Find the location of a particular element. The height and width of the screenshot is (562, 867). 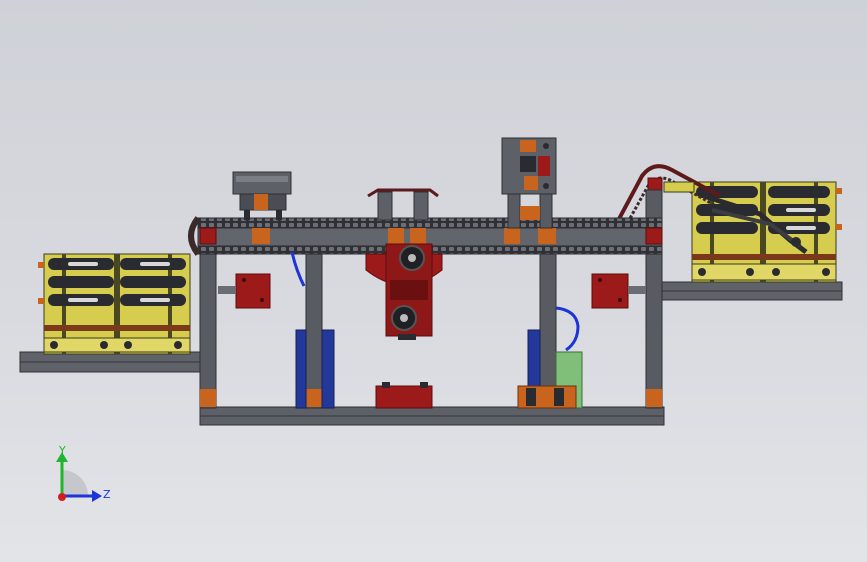

left-gripper-unit is located at coordinates (262, 195).